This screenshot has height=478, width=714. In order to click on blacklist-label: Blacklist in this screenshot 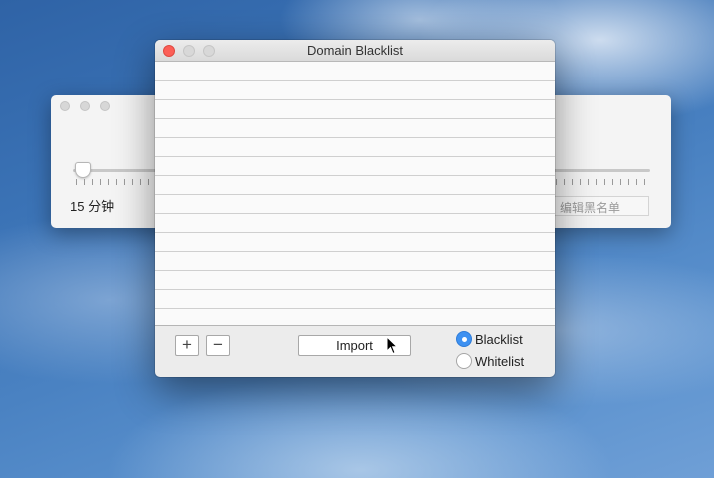, I will do `click(499, 339)`.